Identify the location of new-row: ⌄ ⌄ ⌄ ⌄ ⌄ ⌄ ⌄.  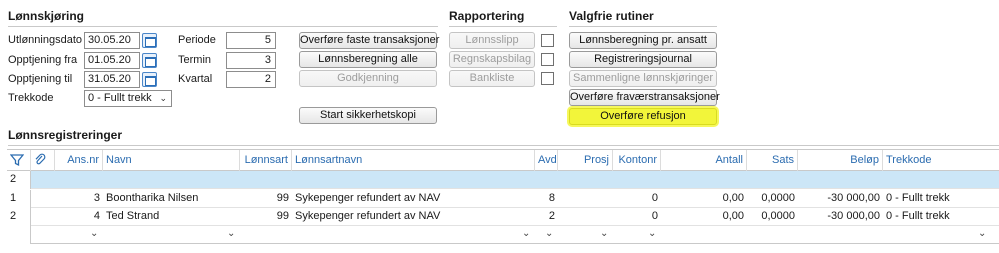
(503, 235).